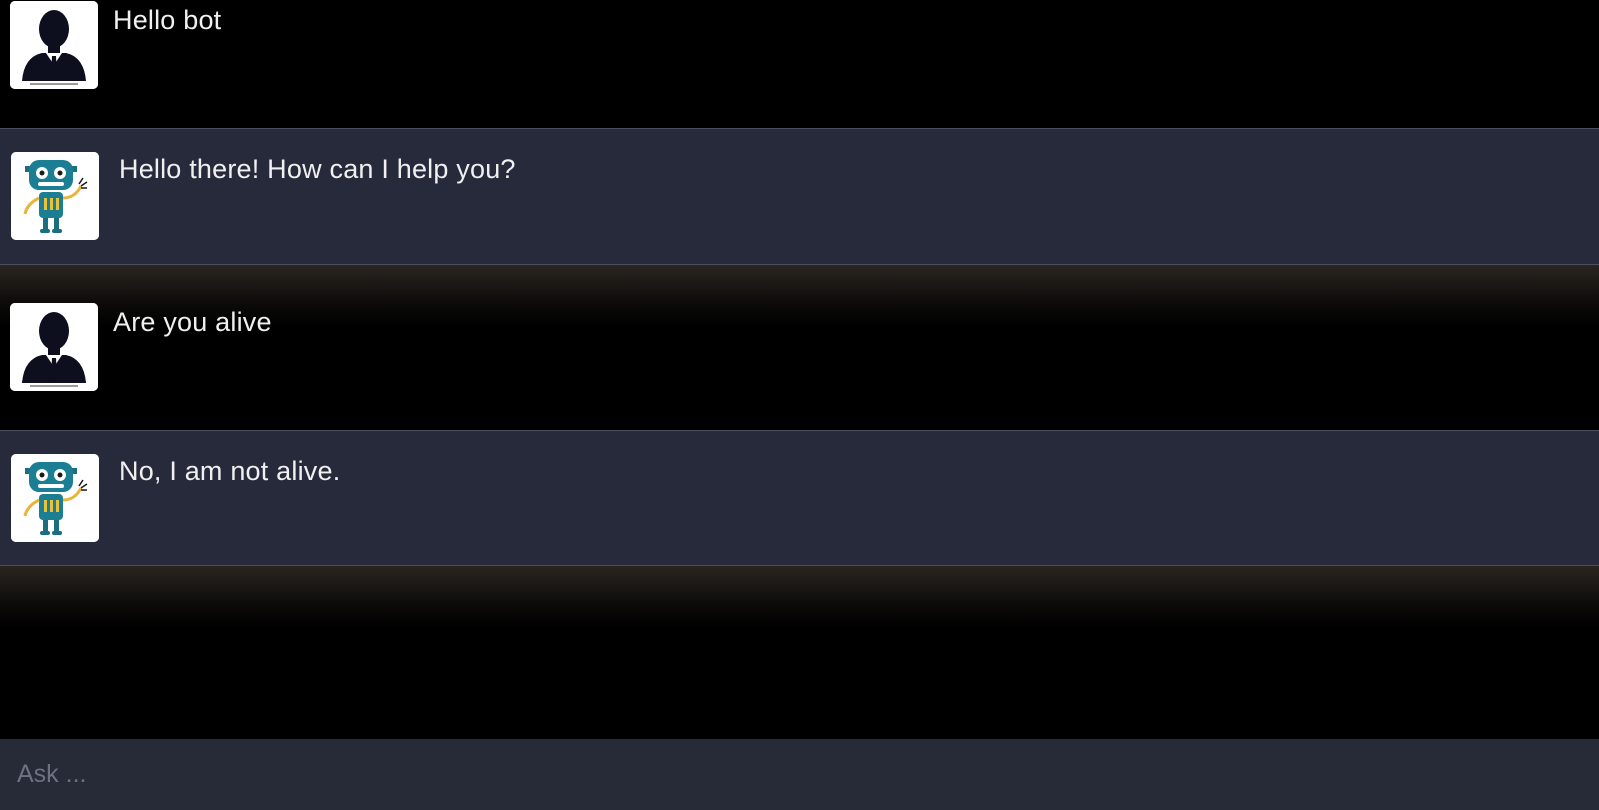 Image resolution: width=1599 pixels, height=810 pixels. I want to click on ask-input, so click(797, 774).